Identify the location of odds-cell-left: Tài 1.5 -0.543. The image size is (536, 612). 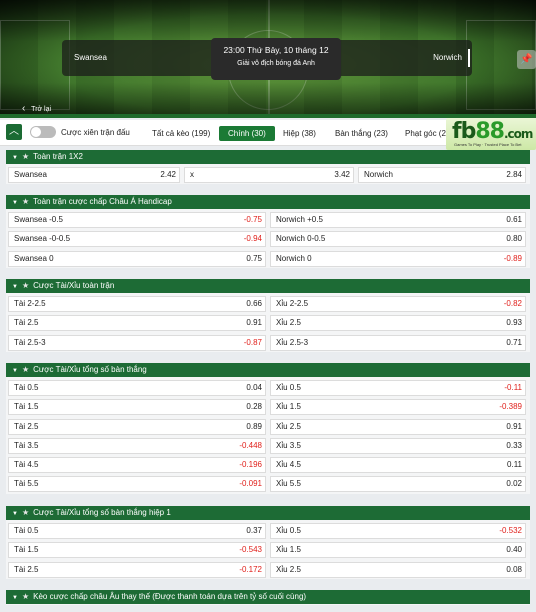
(137, 550).